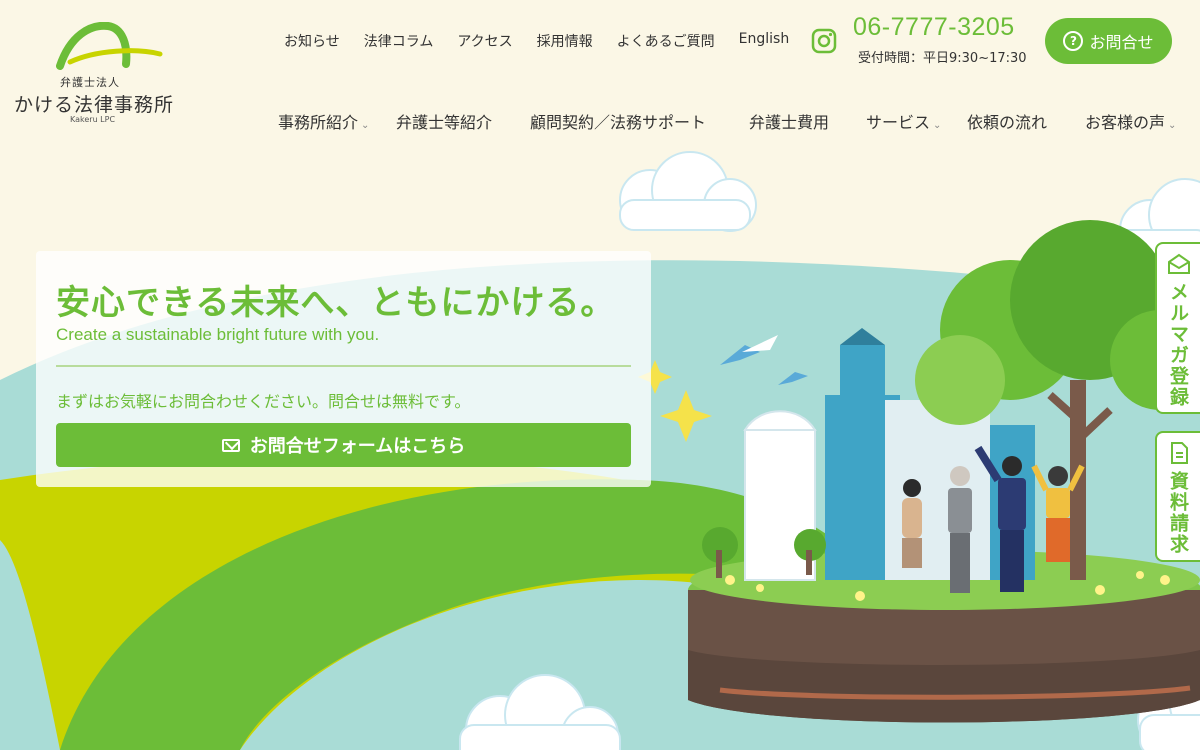 Image resolution: width=1200 pixels, height=750 pixels. Describe the element at coordinates (94, 105) in the screenshot. I see `logo-name: かける法律事務所` at that location.